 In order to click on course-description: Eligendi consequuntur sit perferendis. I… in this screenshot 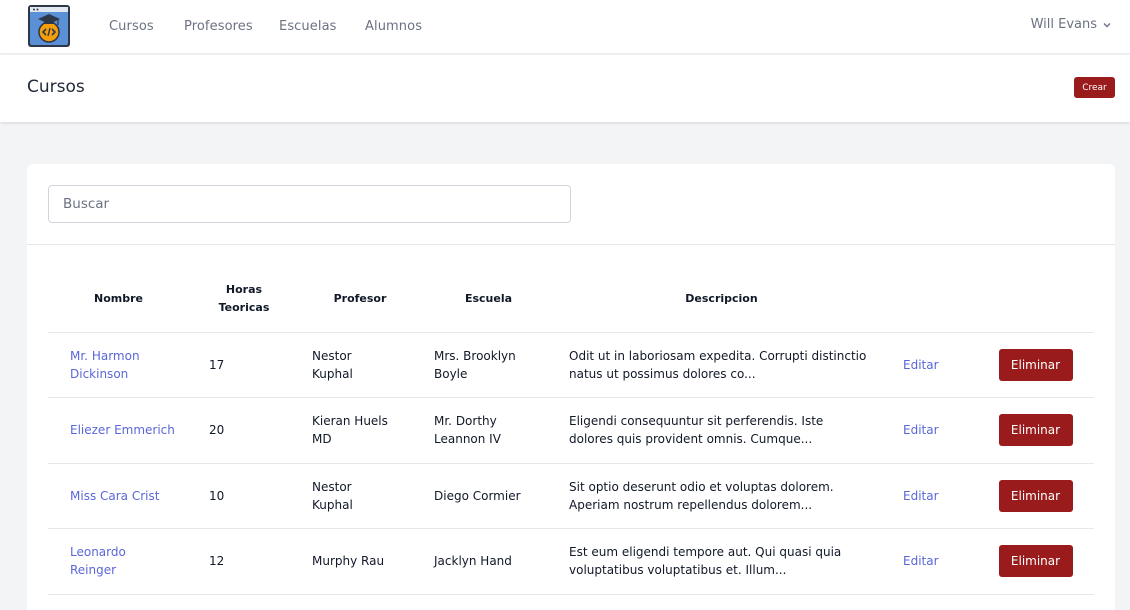, I will do `click(721, 430)`.